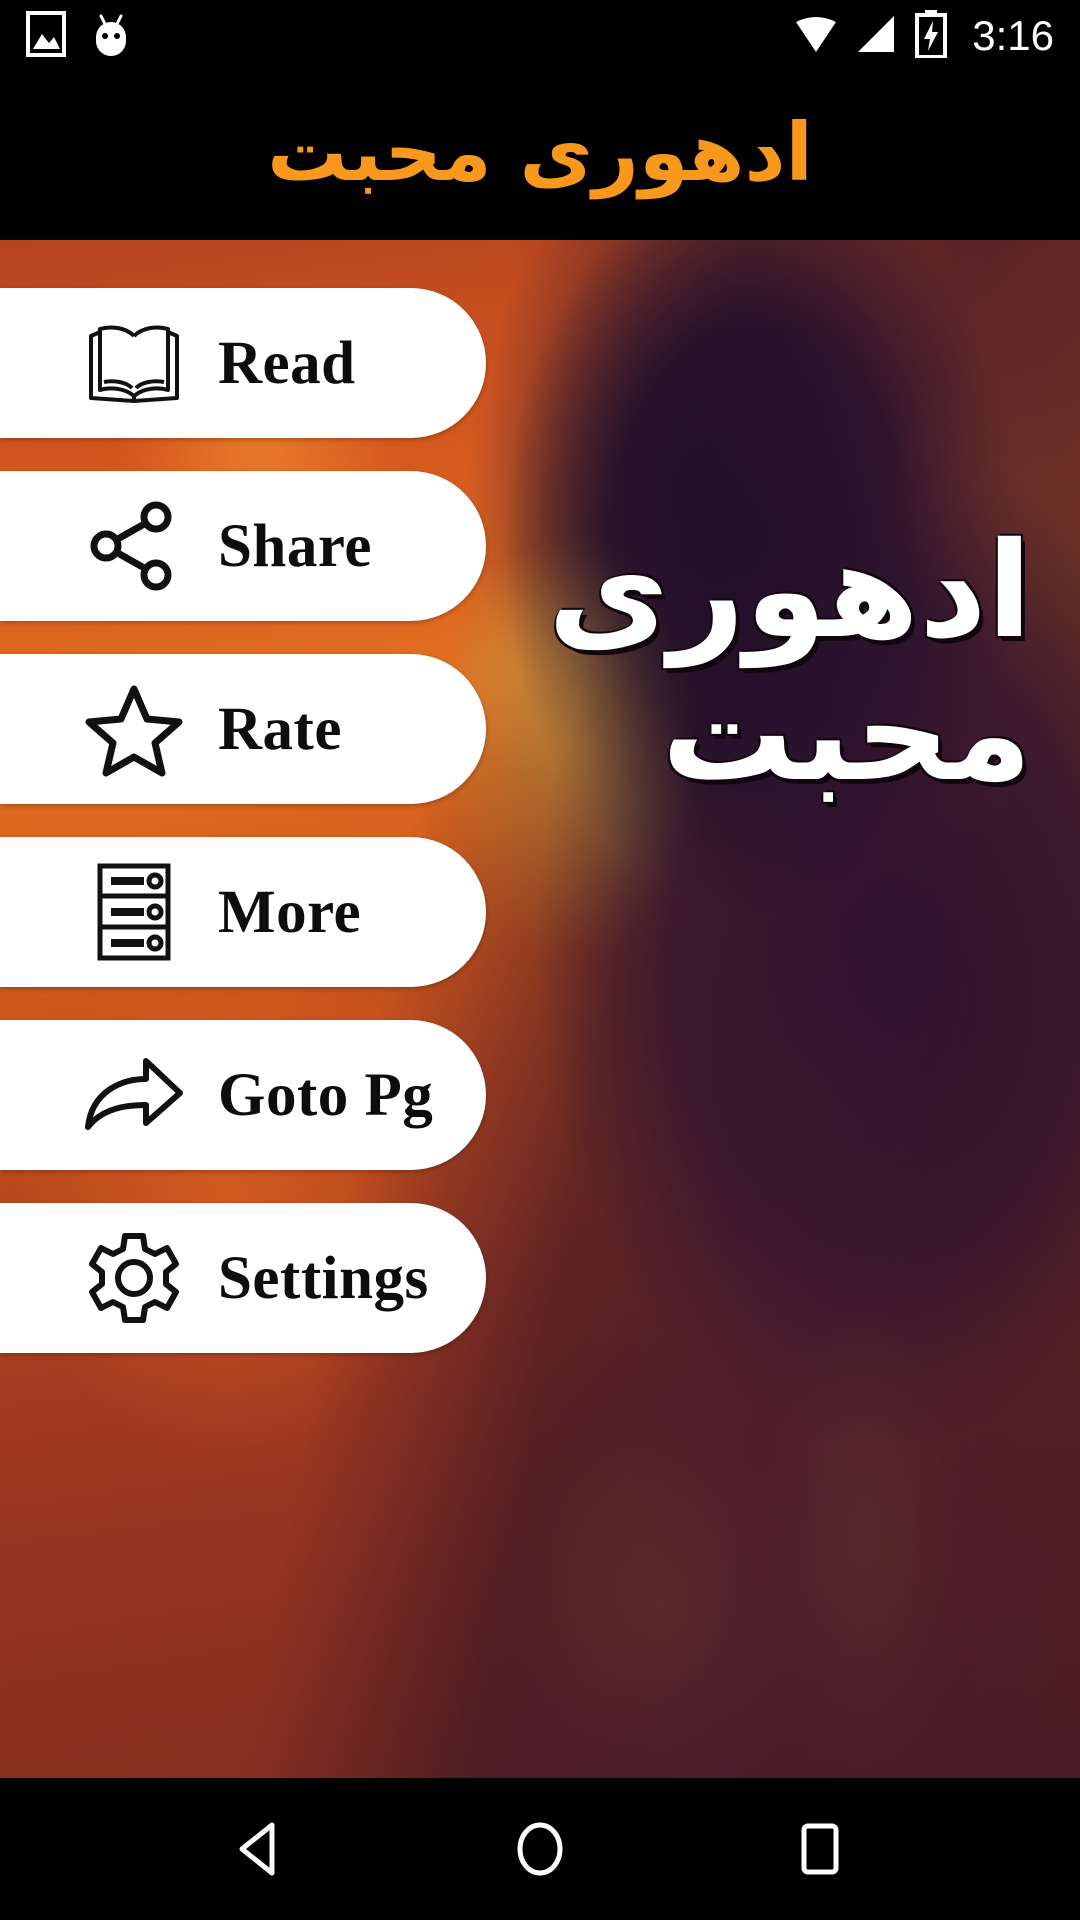 The height and width of the screenshot is (1920, 1080). Describe the element at coordinates (540, 36) in the screenshot. I see `status-bar: 3:16` at that location.